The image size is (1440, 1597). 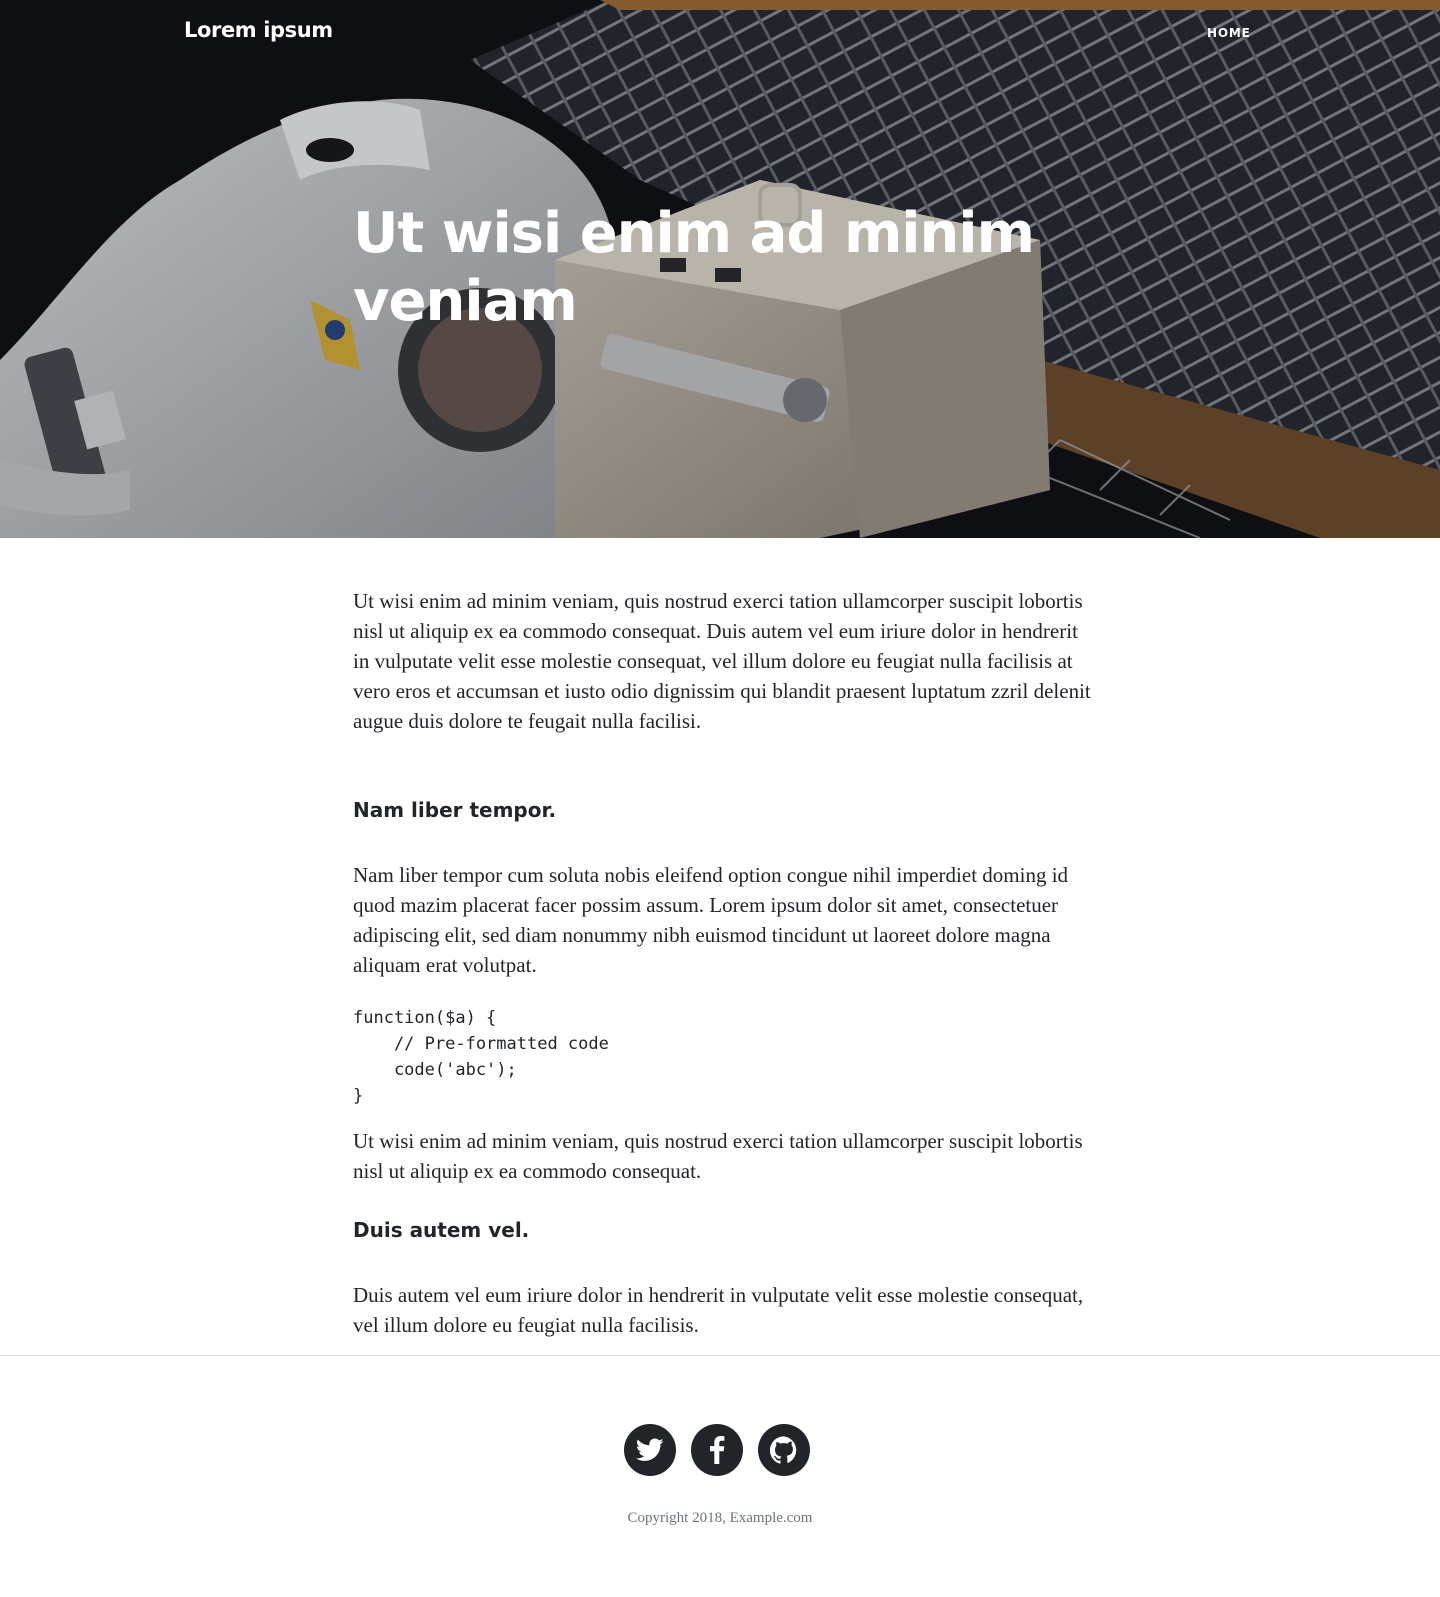 I want to click on twitter-icon, so click(x=650, y=1449).